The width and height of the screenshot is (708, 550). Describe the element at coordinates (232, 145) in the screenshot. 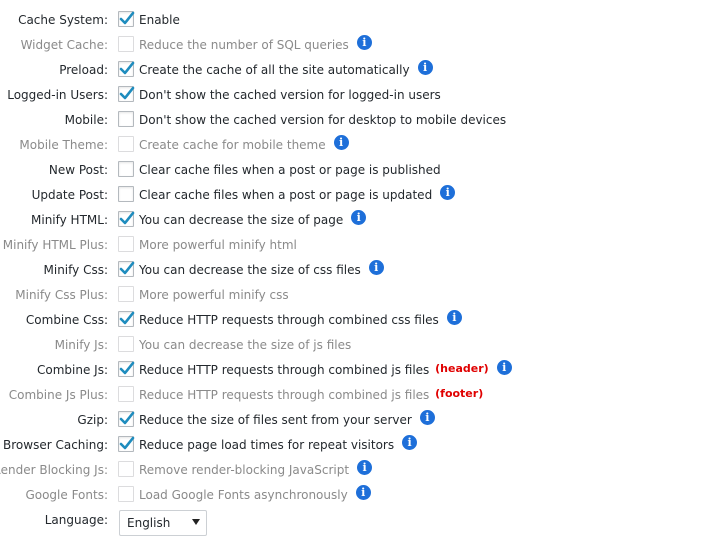

I see `setting-description-text: Create cache for mobile theme` at that location.